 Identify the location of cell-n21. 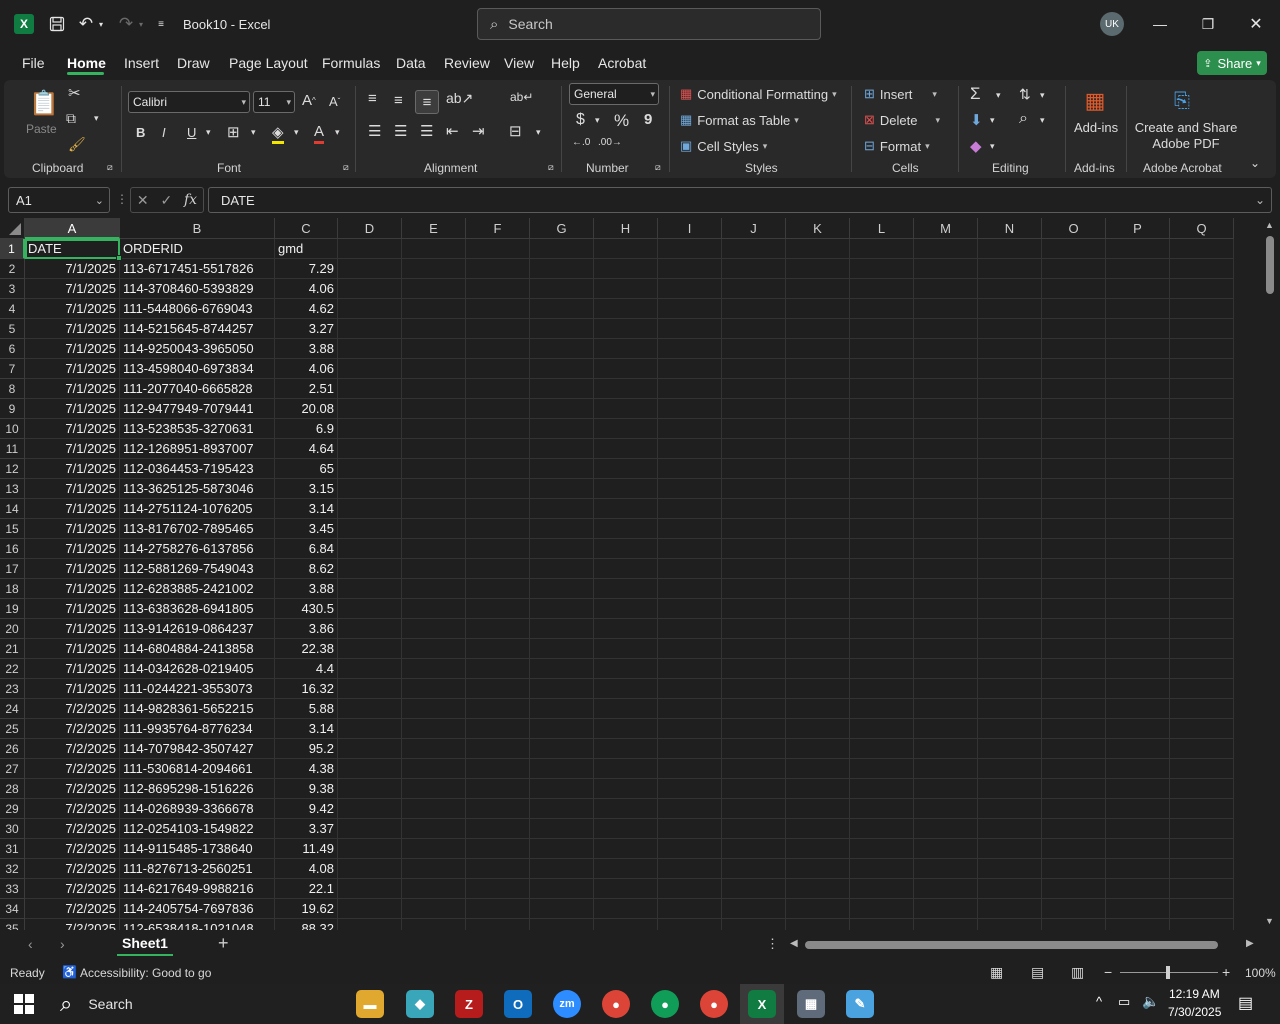
(1010, 649).